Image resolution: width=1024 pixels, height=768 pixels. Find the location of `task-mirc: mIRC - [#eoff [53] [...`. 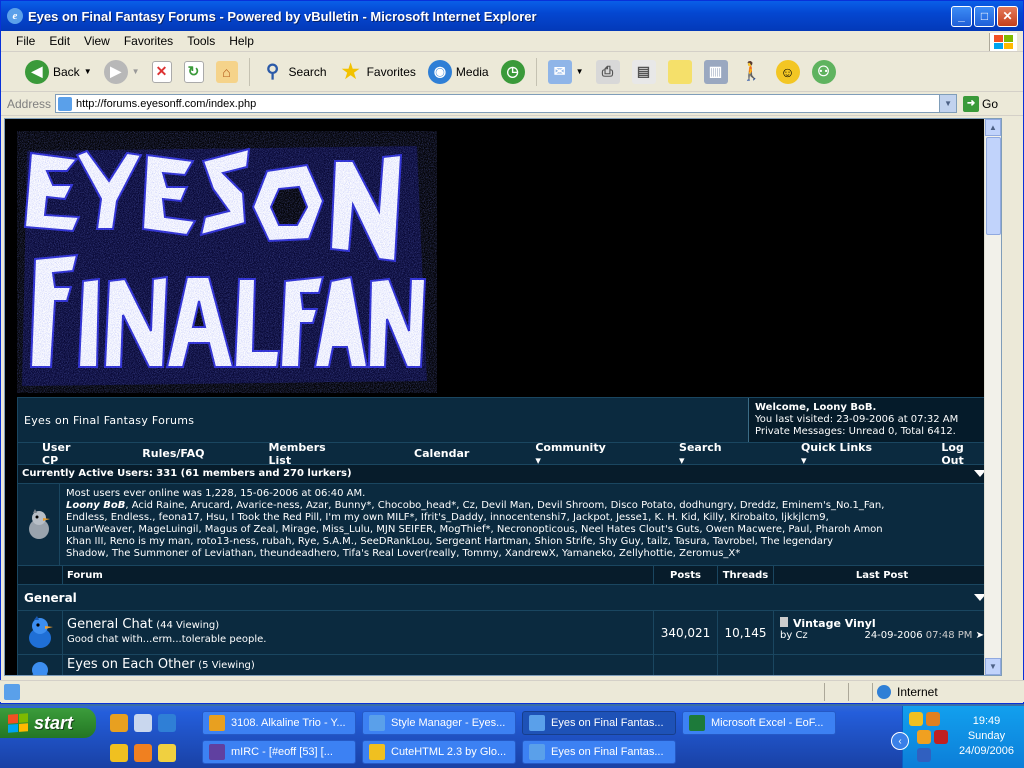

task-mirc: mIRC - [#eoff [53] [... is located at coordinates (279, 752).